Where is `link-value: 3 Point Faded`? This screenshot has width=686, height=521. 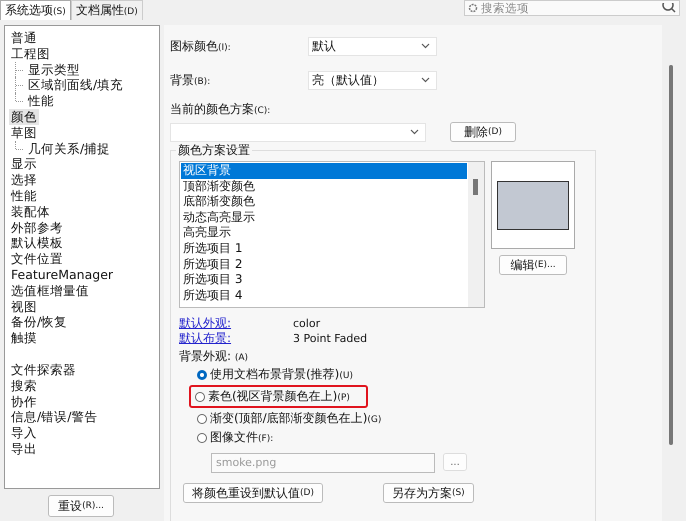 link-value: 3 Point Faded is located at coordinates (330, 338).